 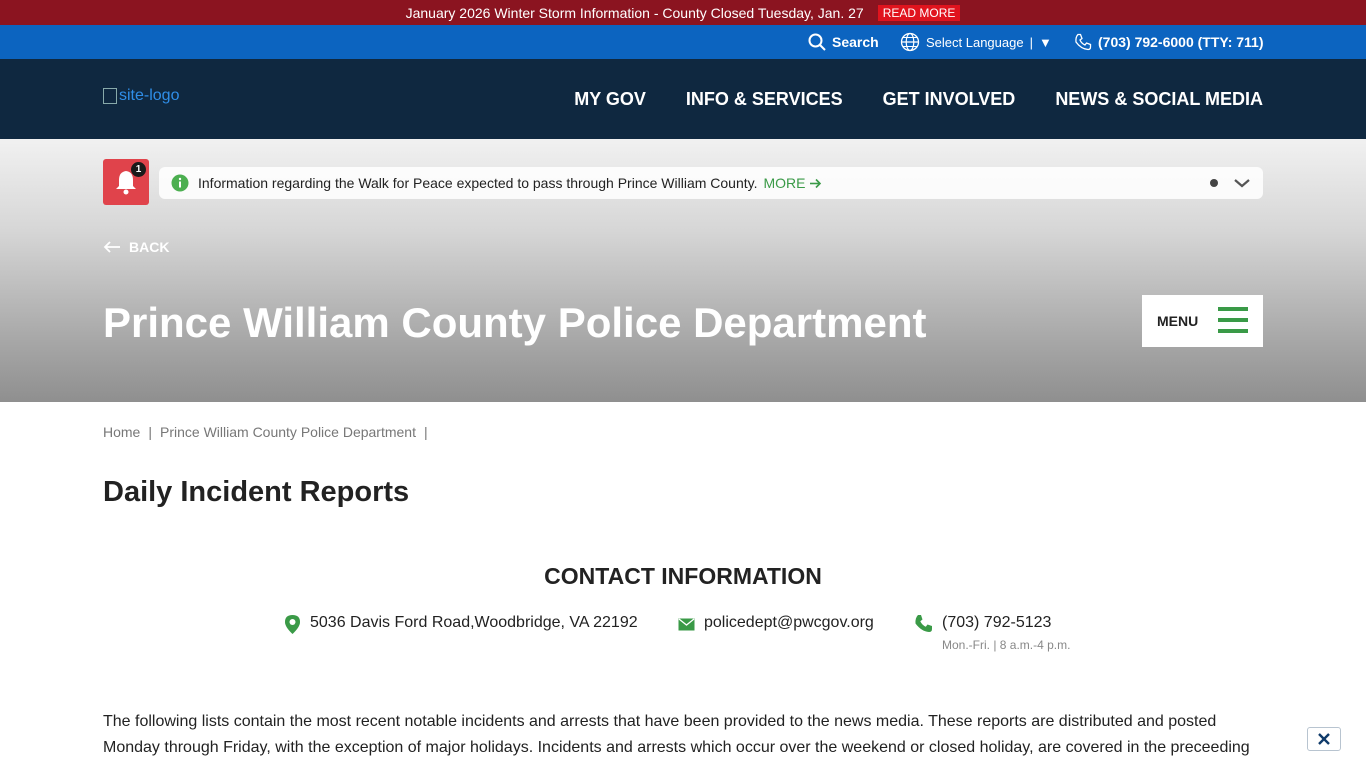 What do you see at coordinates (1159, 99) in the screenshot?
I see `nav-news-social-media: NEWS & SOCIAL MEDIA` at bounding box center [1159, 99].